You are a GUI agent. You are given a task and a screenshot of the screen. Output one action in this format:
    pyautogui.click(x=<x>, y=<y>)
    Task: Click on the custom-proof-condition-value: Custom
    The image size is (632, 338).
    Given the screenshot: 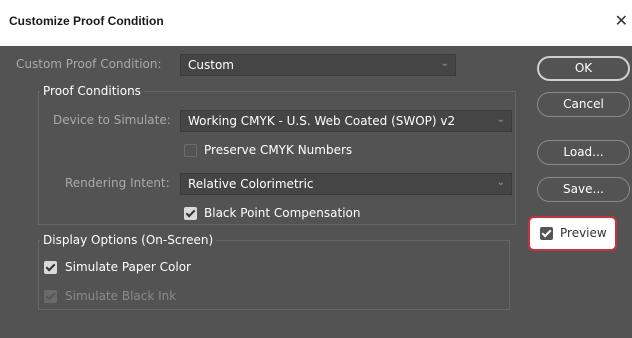 What is the action you would take?
    pyautogui.click(x=211, y=65)
    